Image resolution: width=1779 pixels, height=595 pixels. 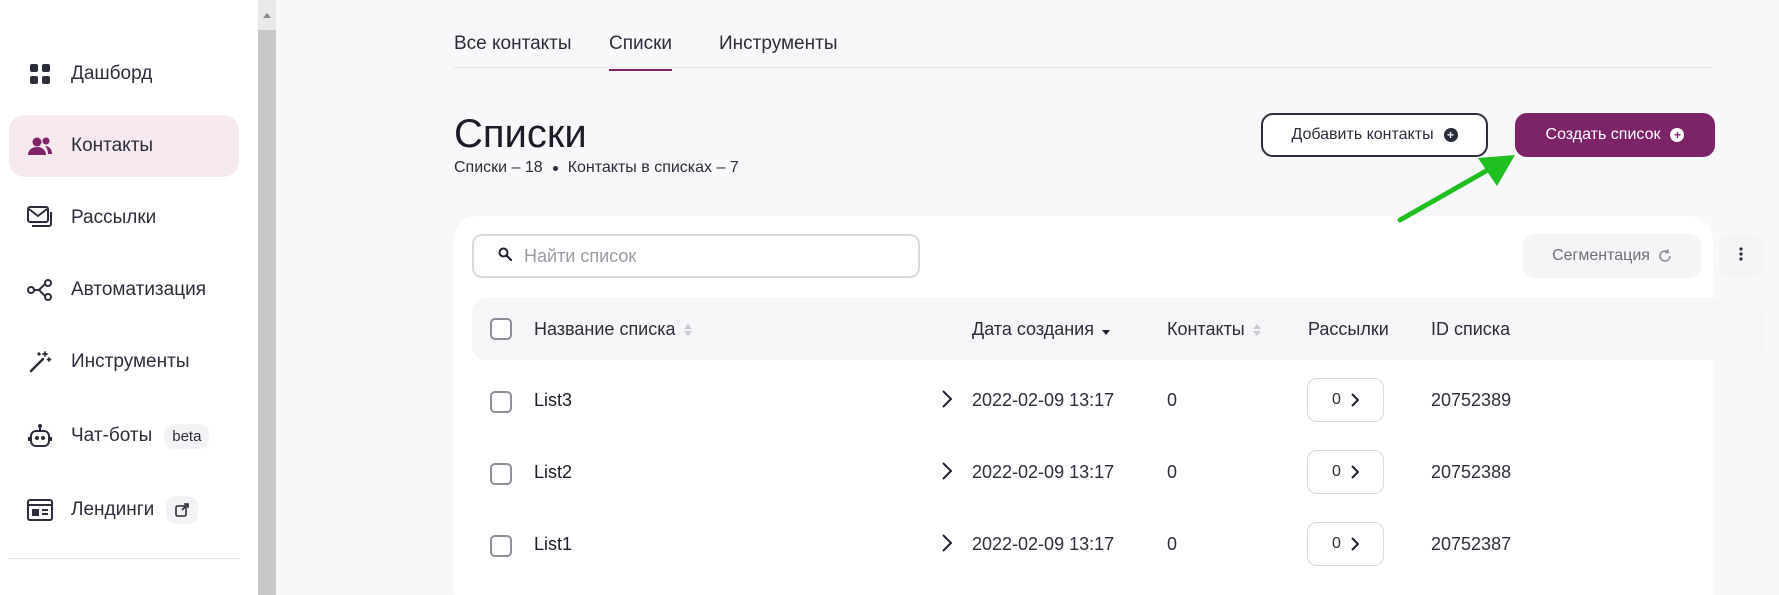 What do you see at coordinates (112, 435) in the screenshot?
I see `sidebar-item-label: Чат-боты` at bounding box center [112, 435].